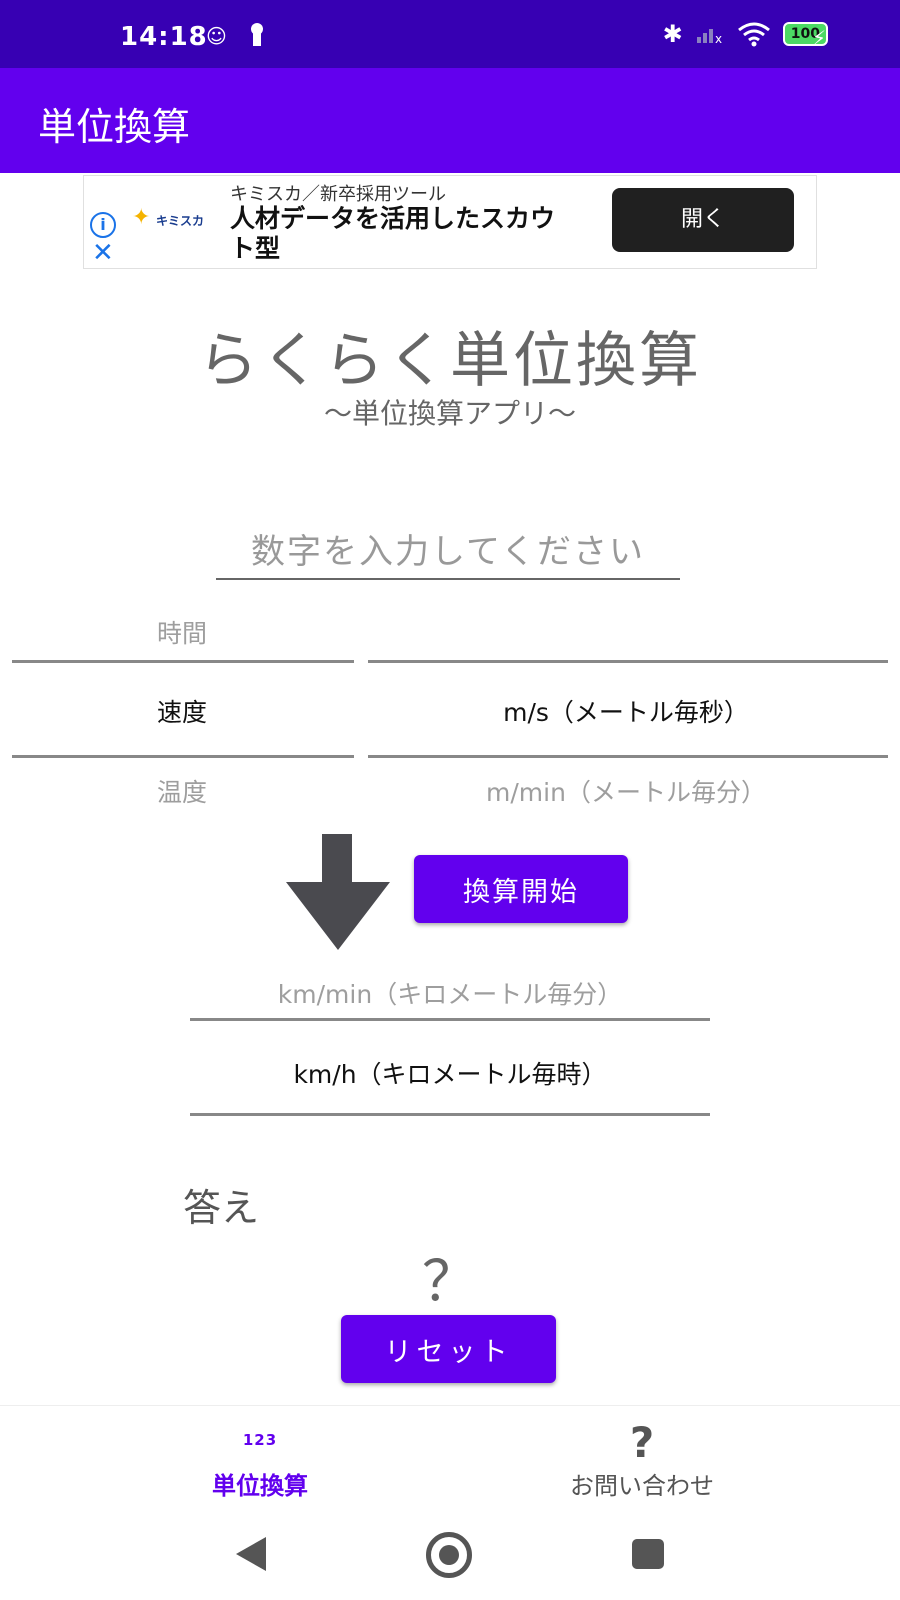 This screenshot has height=1600, width=900. What do you see at coordinates (753, 34) in the screenshot?
I see `wifi-icon` at bounding box center [753, 34].